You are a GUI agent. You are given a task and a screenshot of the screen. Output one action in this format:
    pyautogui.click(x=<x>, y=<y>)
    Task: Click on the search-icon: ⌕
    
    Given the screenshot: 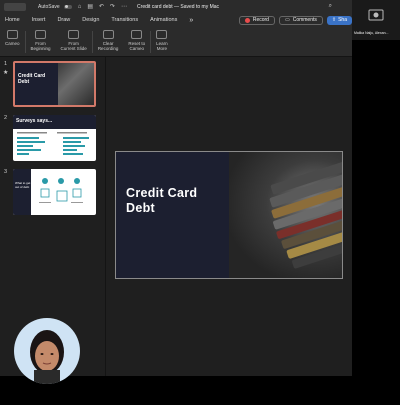 What is the action you would take?
    pyautogui.click(x=330, y=6)
    